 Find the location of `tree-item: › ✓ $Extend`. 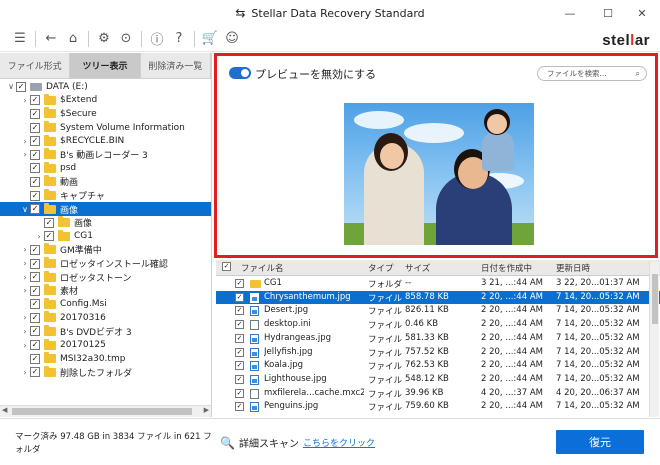

tree-item: › ✓ $Extend is located at coordinates (105, 100).